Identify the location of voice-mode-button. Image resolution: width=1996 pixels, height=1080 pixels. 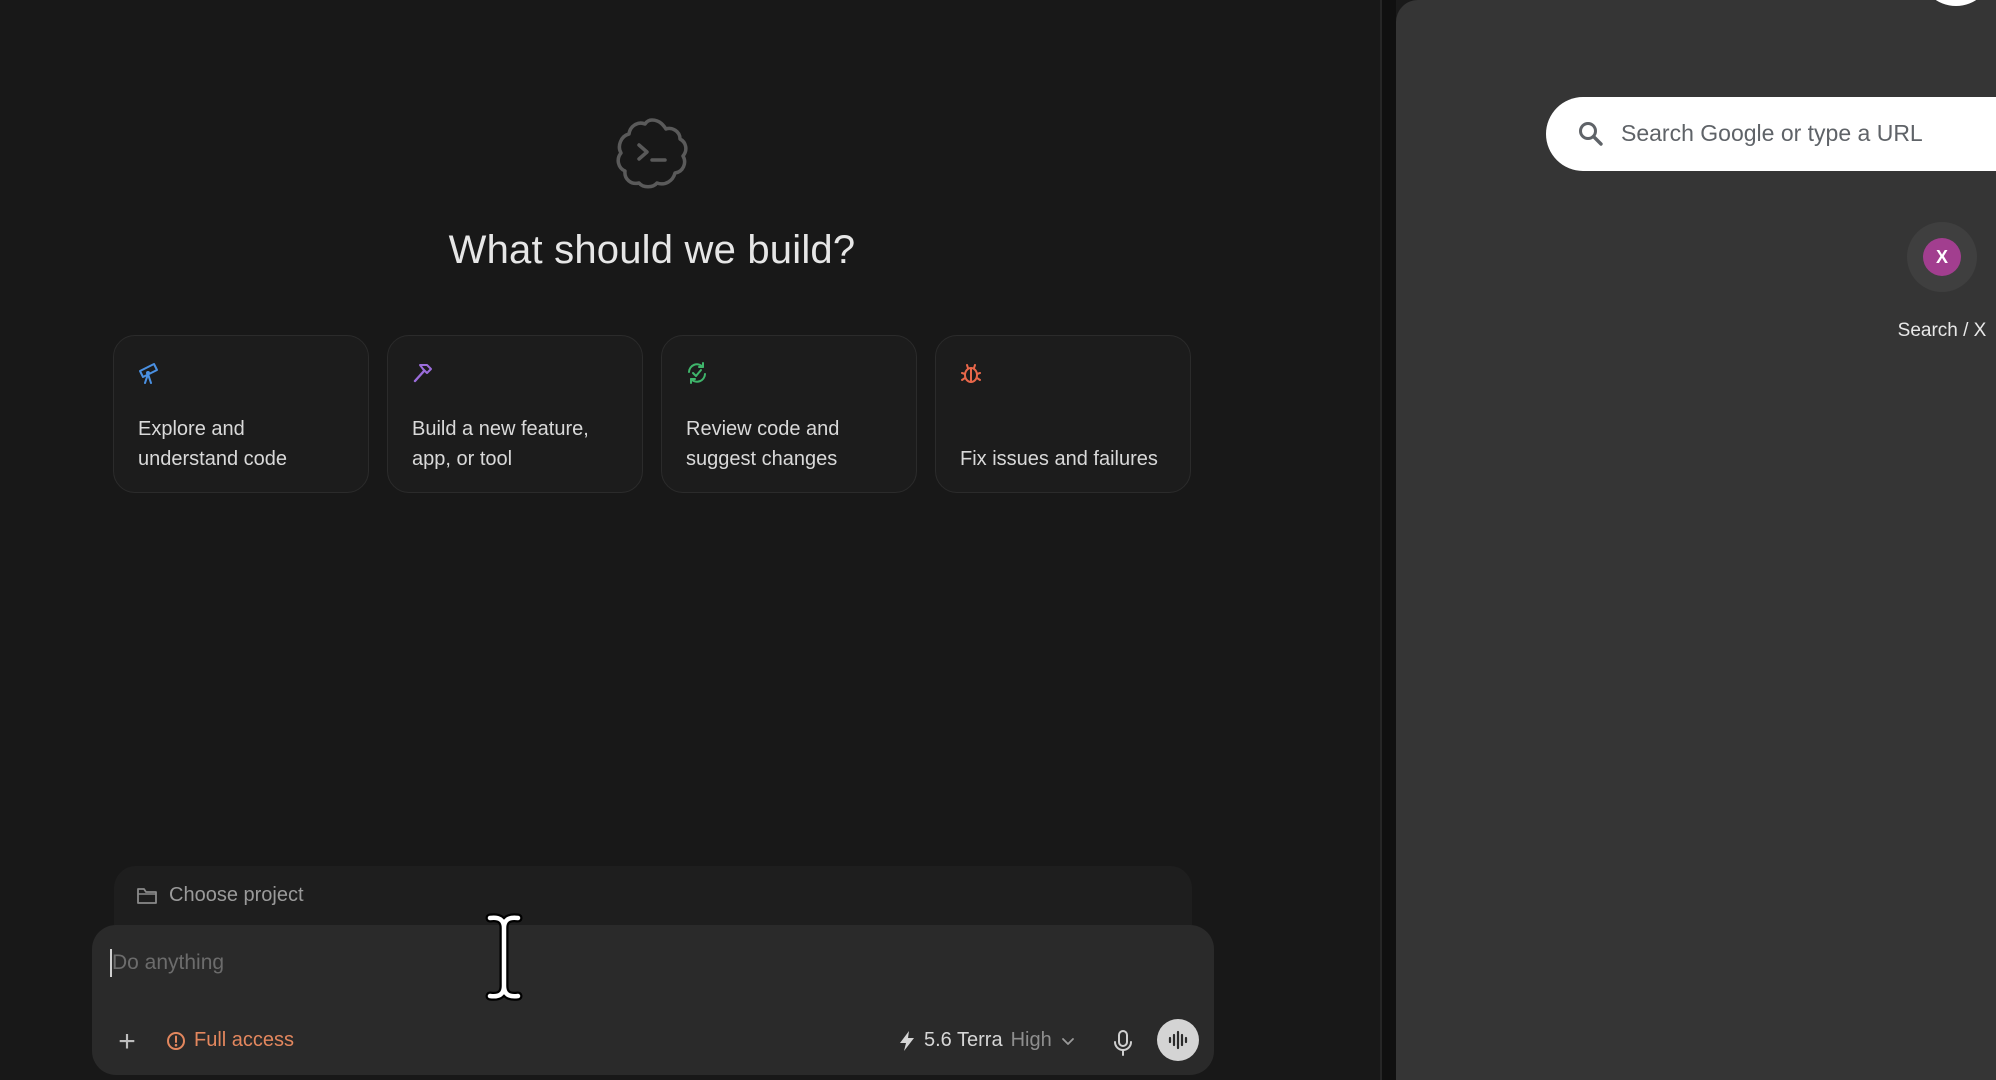
(1178, 1040).